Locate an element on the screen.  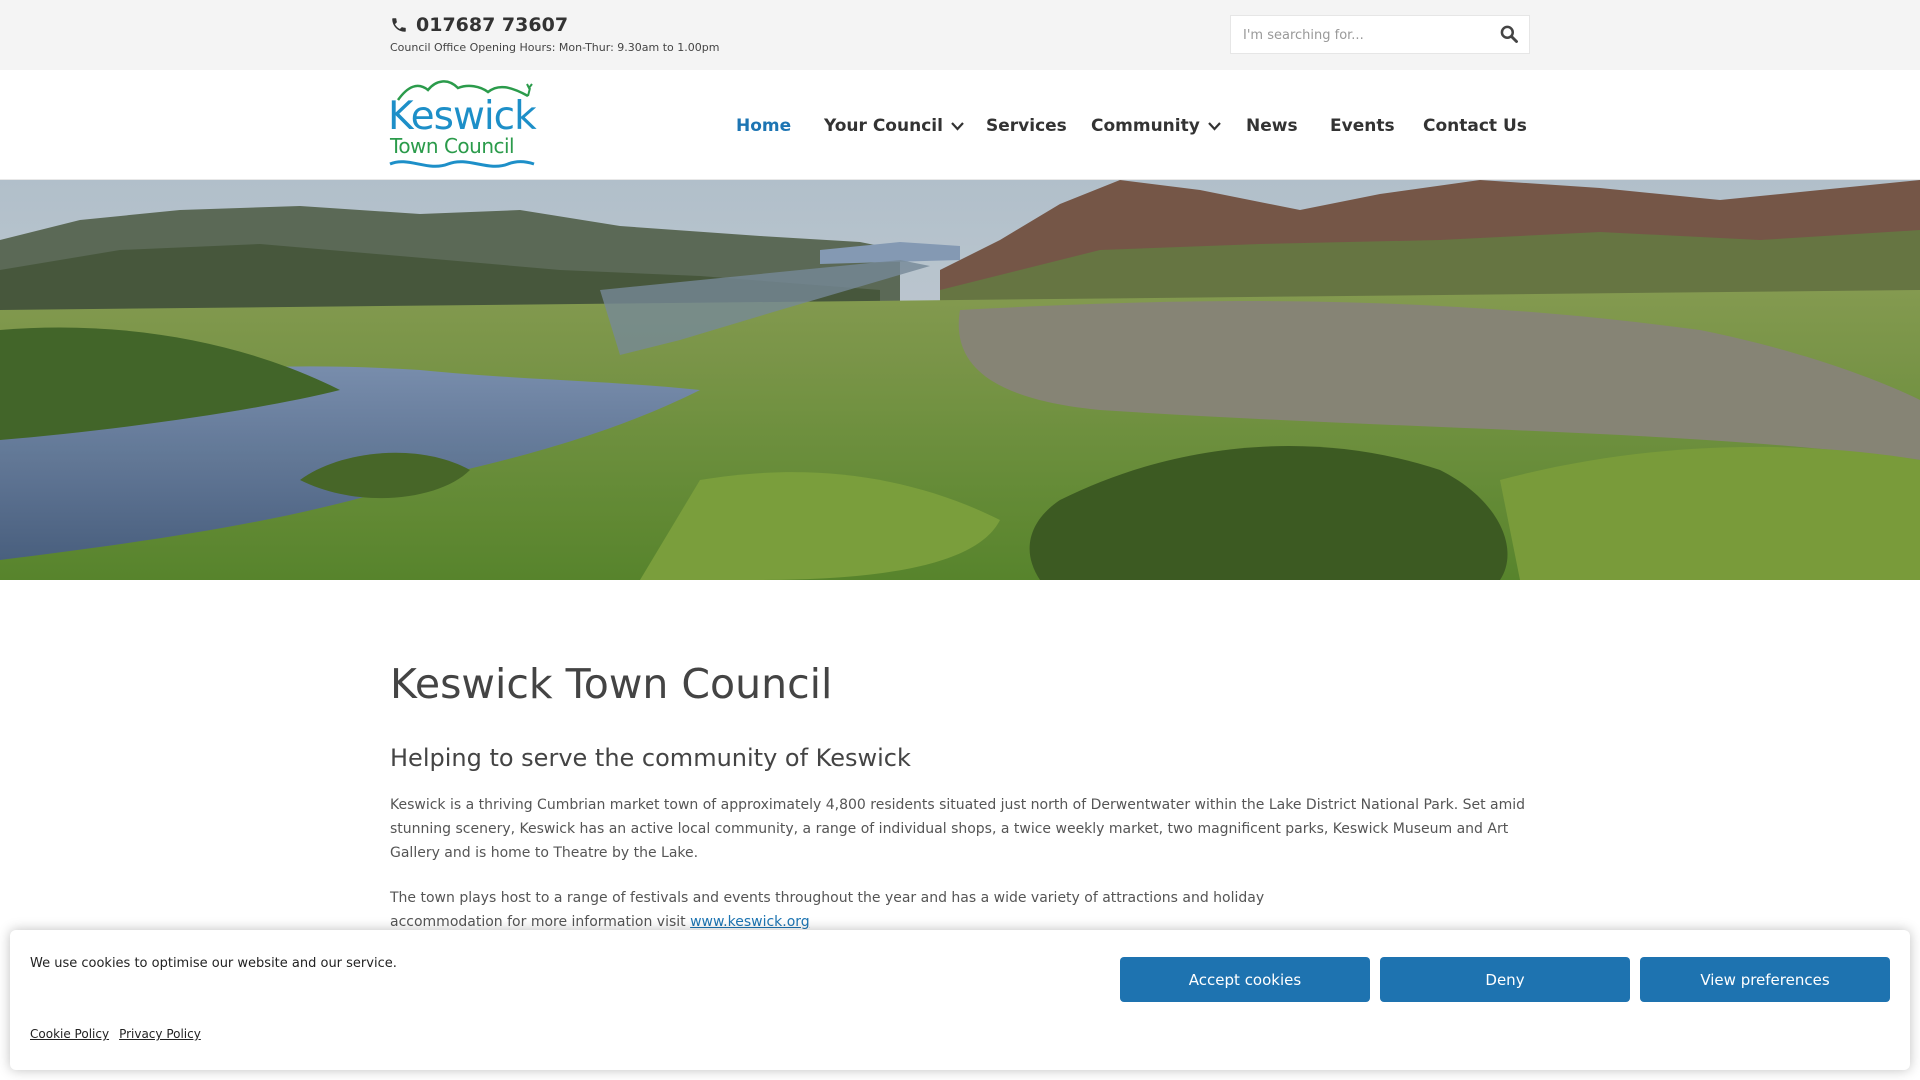
cookie-policy-link: Cookie Policy is located at coordinates (69, 1034).